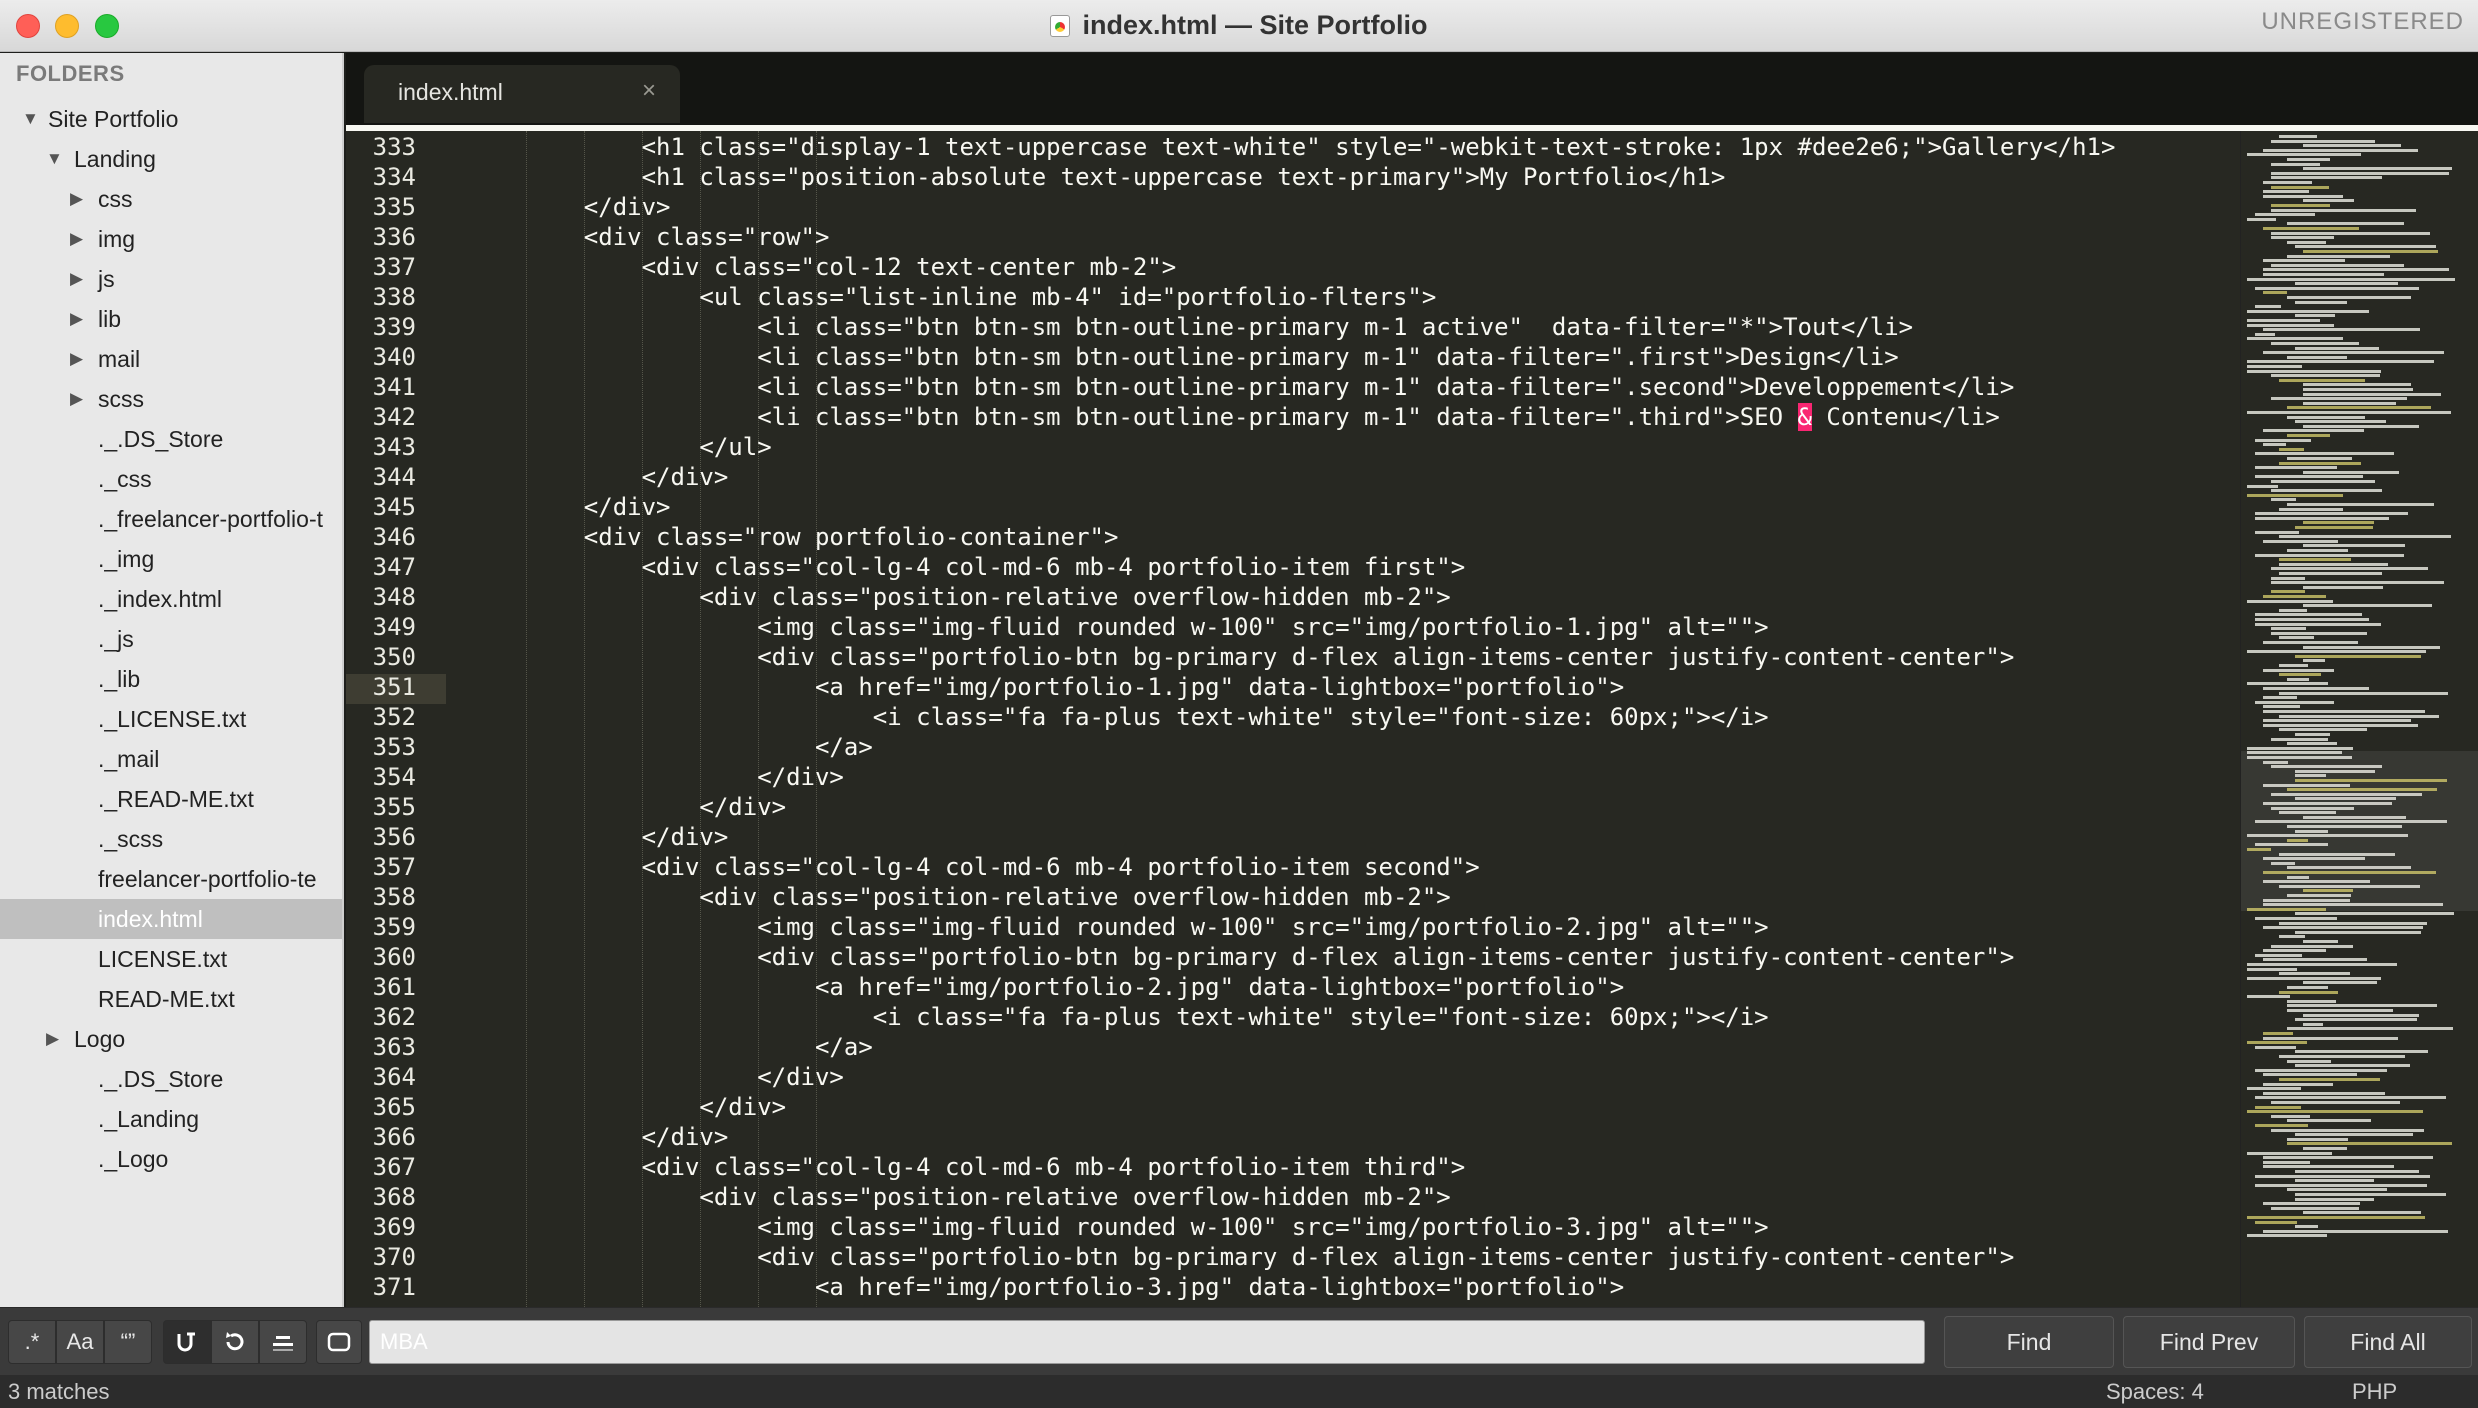  What do you see at coordinates (171, 159) in the screenshot?
I see `sidebar-item: ▼ Landing` at bounding box center [171, 159].